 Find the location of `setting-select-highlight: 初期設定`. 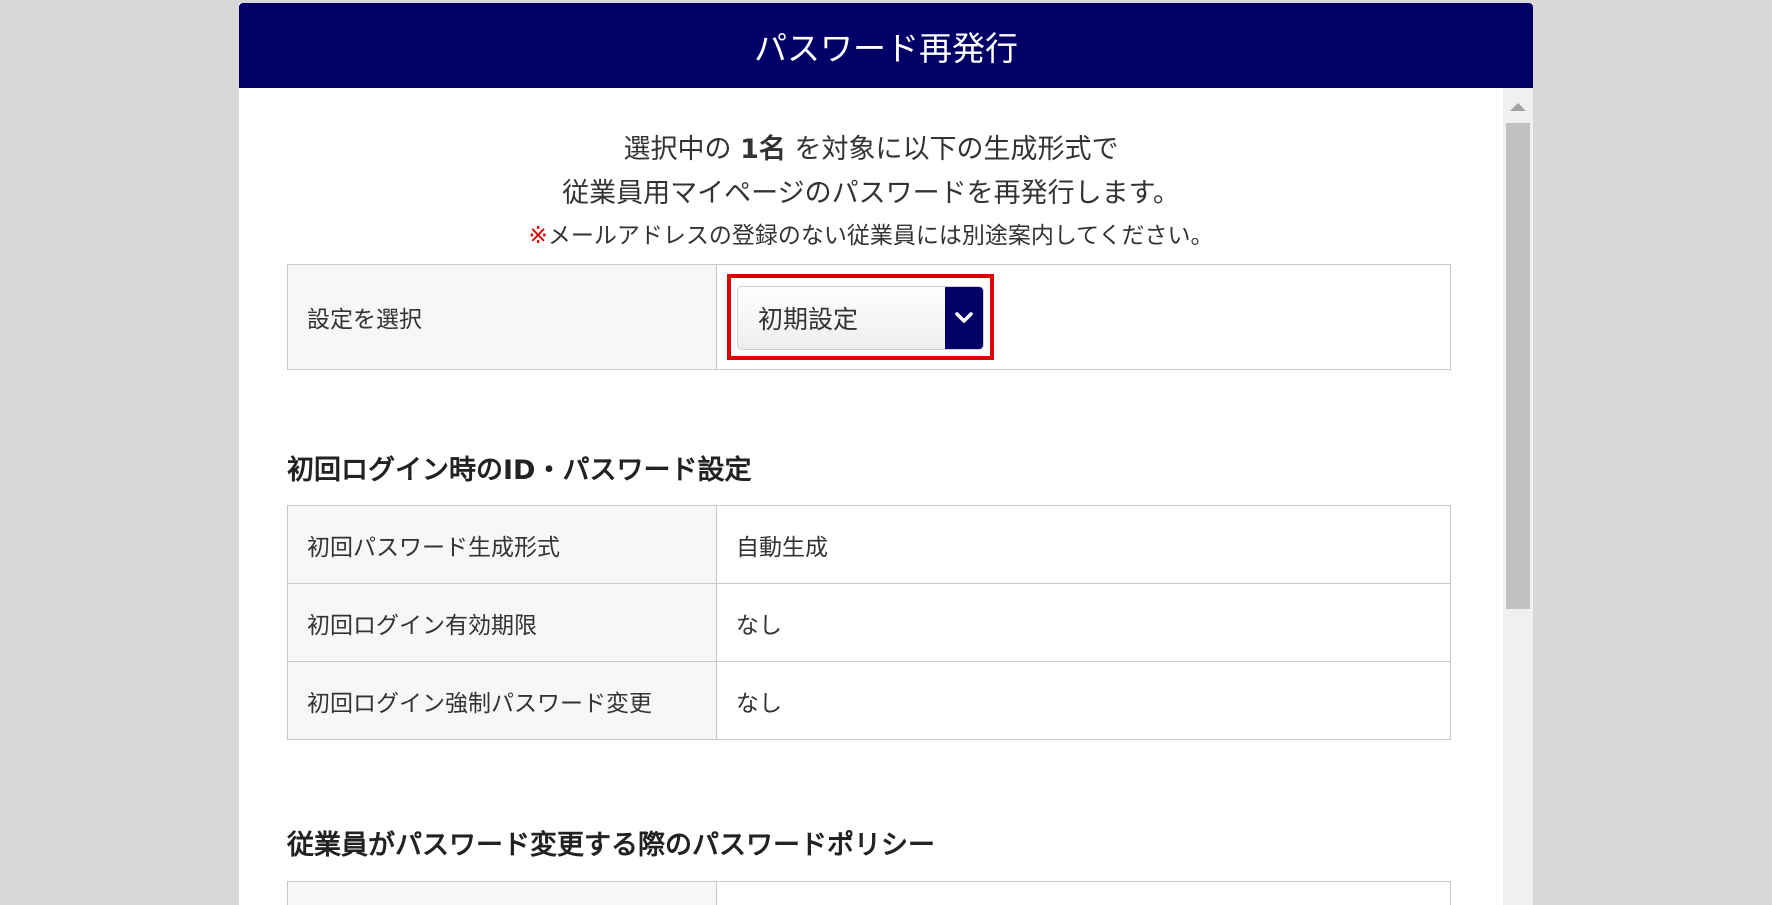

setting-select-highlight: 初期設定 is located at coordinates (860, 317).